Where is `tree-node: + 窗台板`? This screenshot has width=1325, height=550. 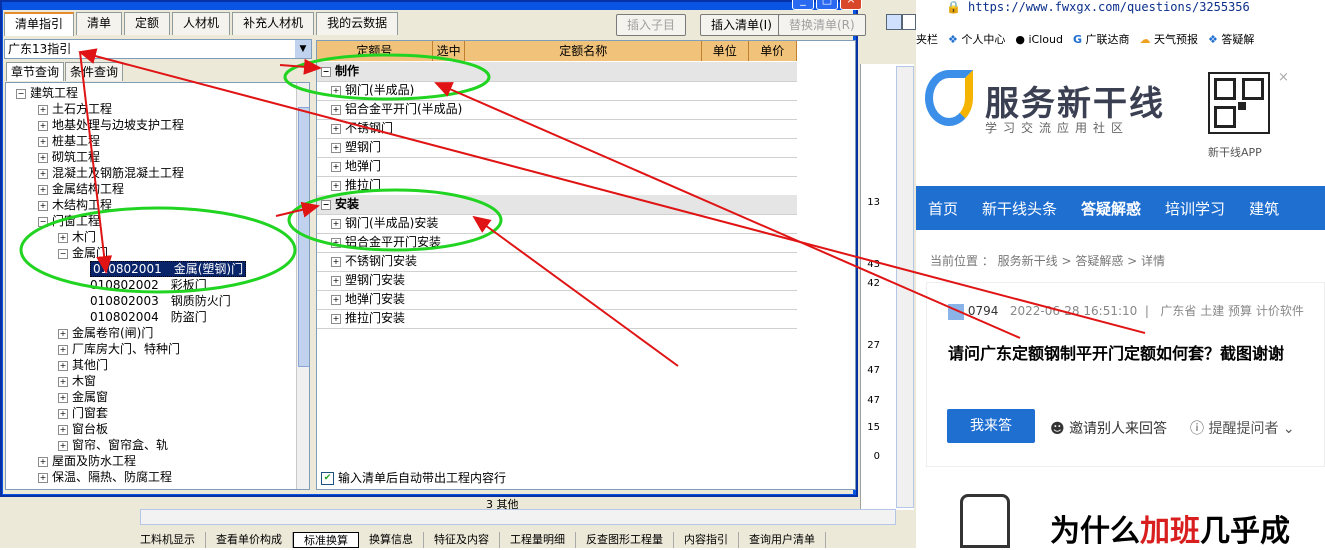
tree-node: + 窗台板 is located at coordinates (83, 429).